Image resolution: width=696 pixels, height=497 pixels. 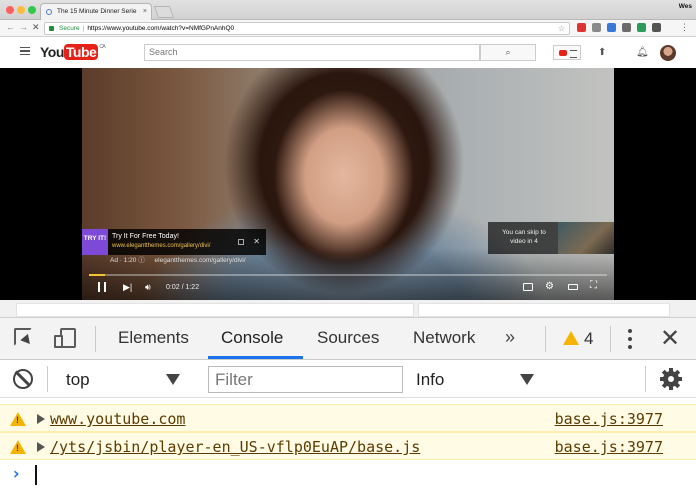 I want to click on search-button: ⌕, so click(x=508, y=52).